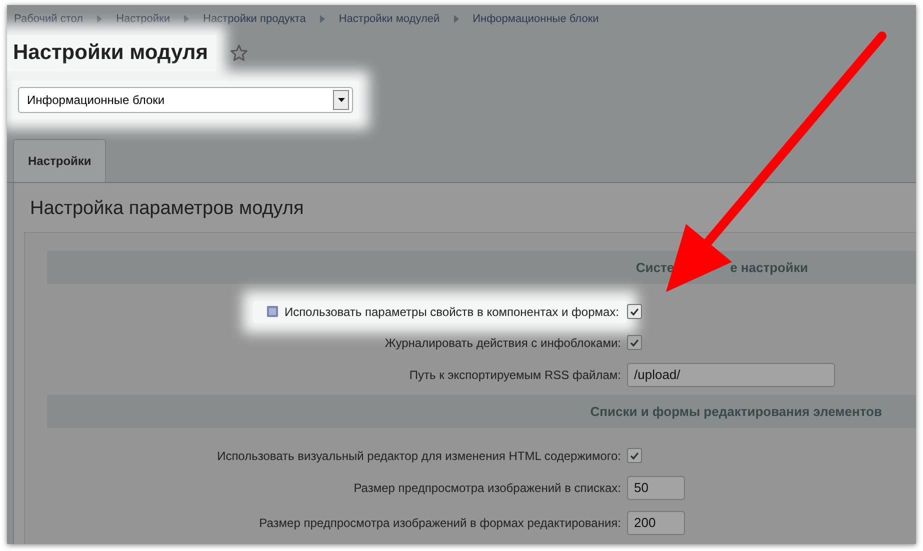  Describe the element at coordinates (167, 209) in the screenshot. I see `panel-title: Настройка параметров модуля` at that location.